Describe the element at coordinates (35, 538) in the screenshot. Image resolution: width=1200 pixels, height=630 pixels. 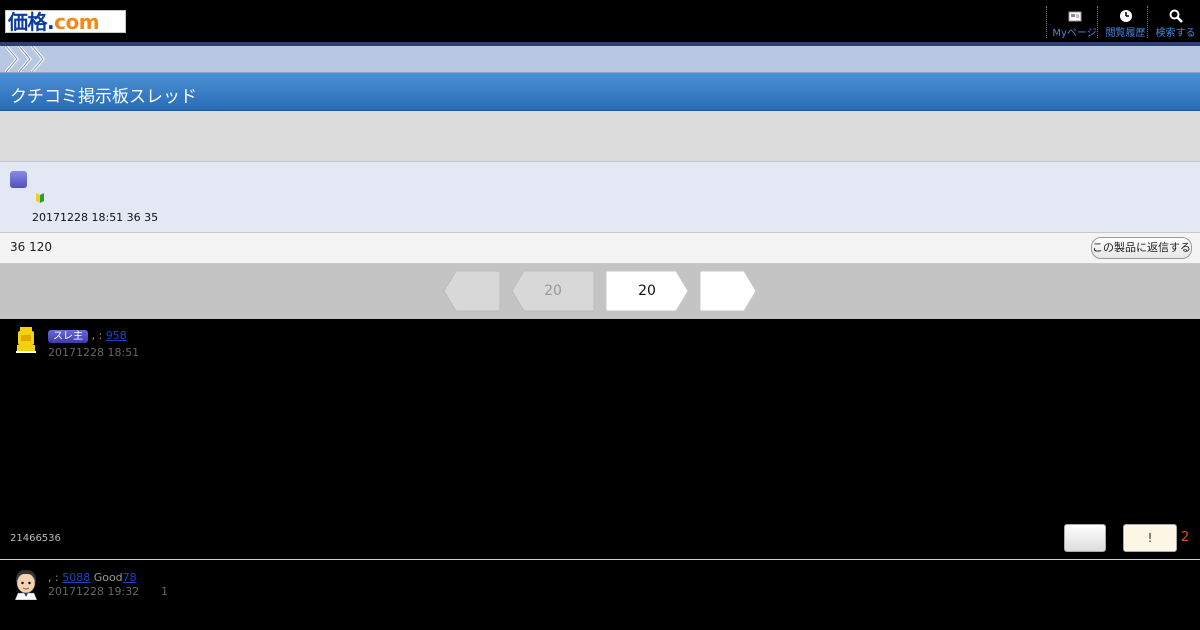
I see `post-id: 21466536` at that location.